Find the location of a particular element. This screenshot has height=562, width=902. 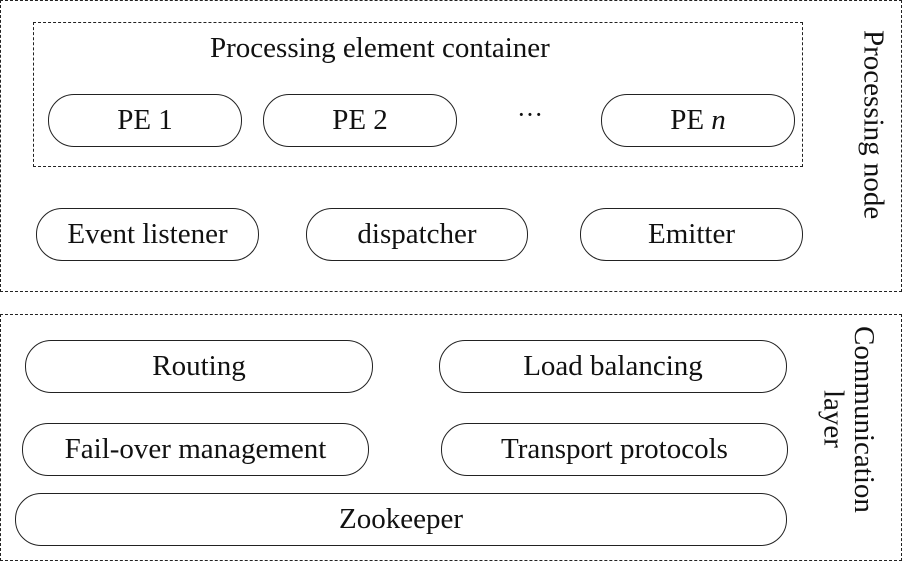

pe-n-var: n is located at coordinates (718, 120).